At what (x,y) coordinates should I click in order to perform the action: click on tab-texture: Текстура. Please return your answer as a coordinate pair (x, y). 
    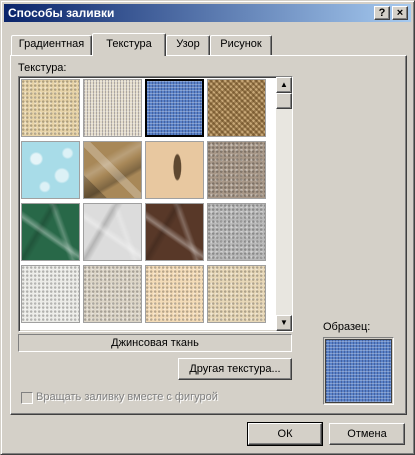
    Looking at the image, I should click on (129, 44).